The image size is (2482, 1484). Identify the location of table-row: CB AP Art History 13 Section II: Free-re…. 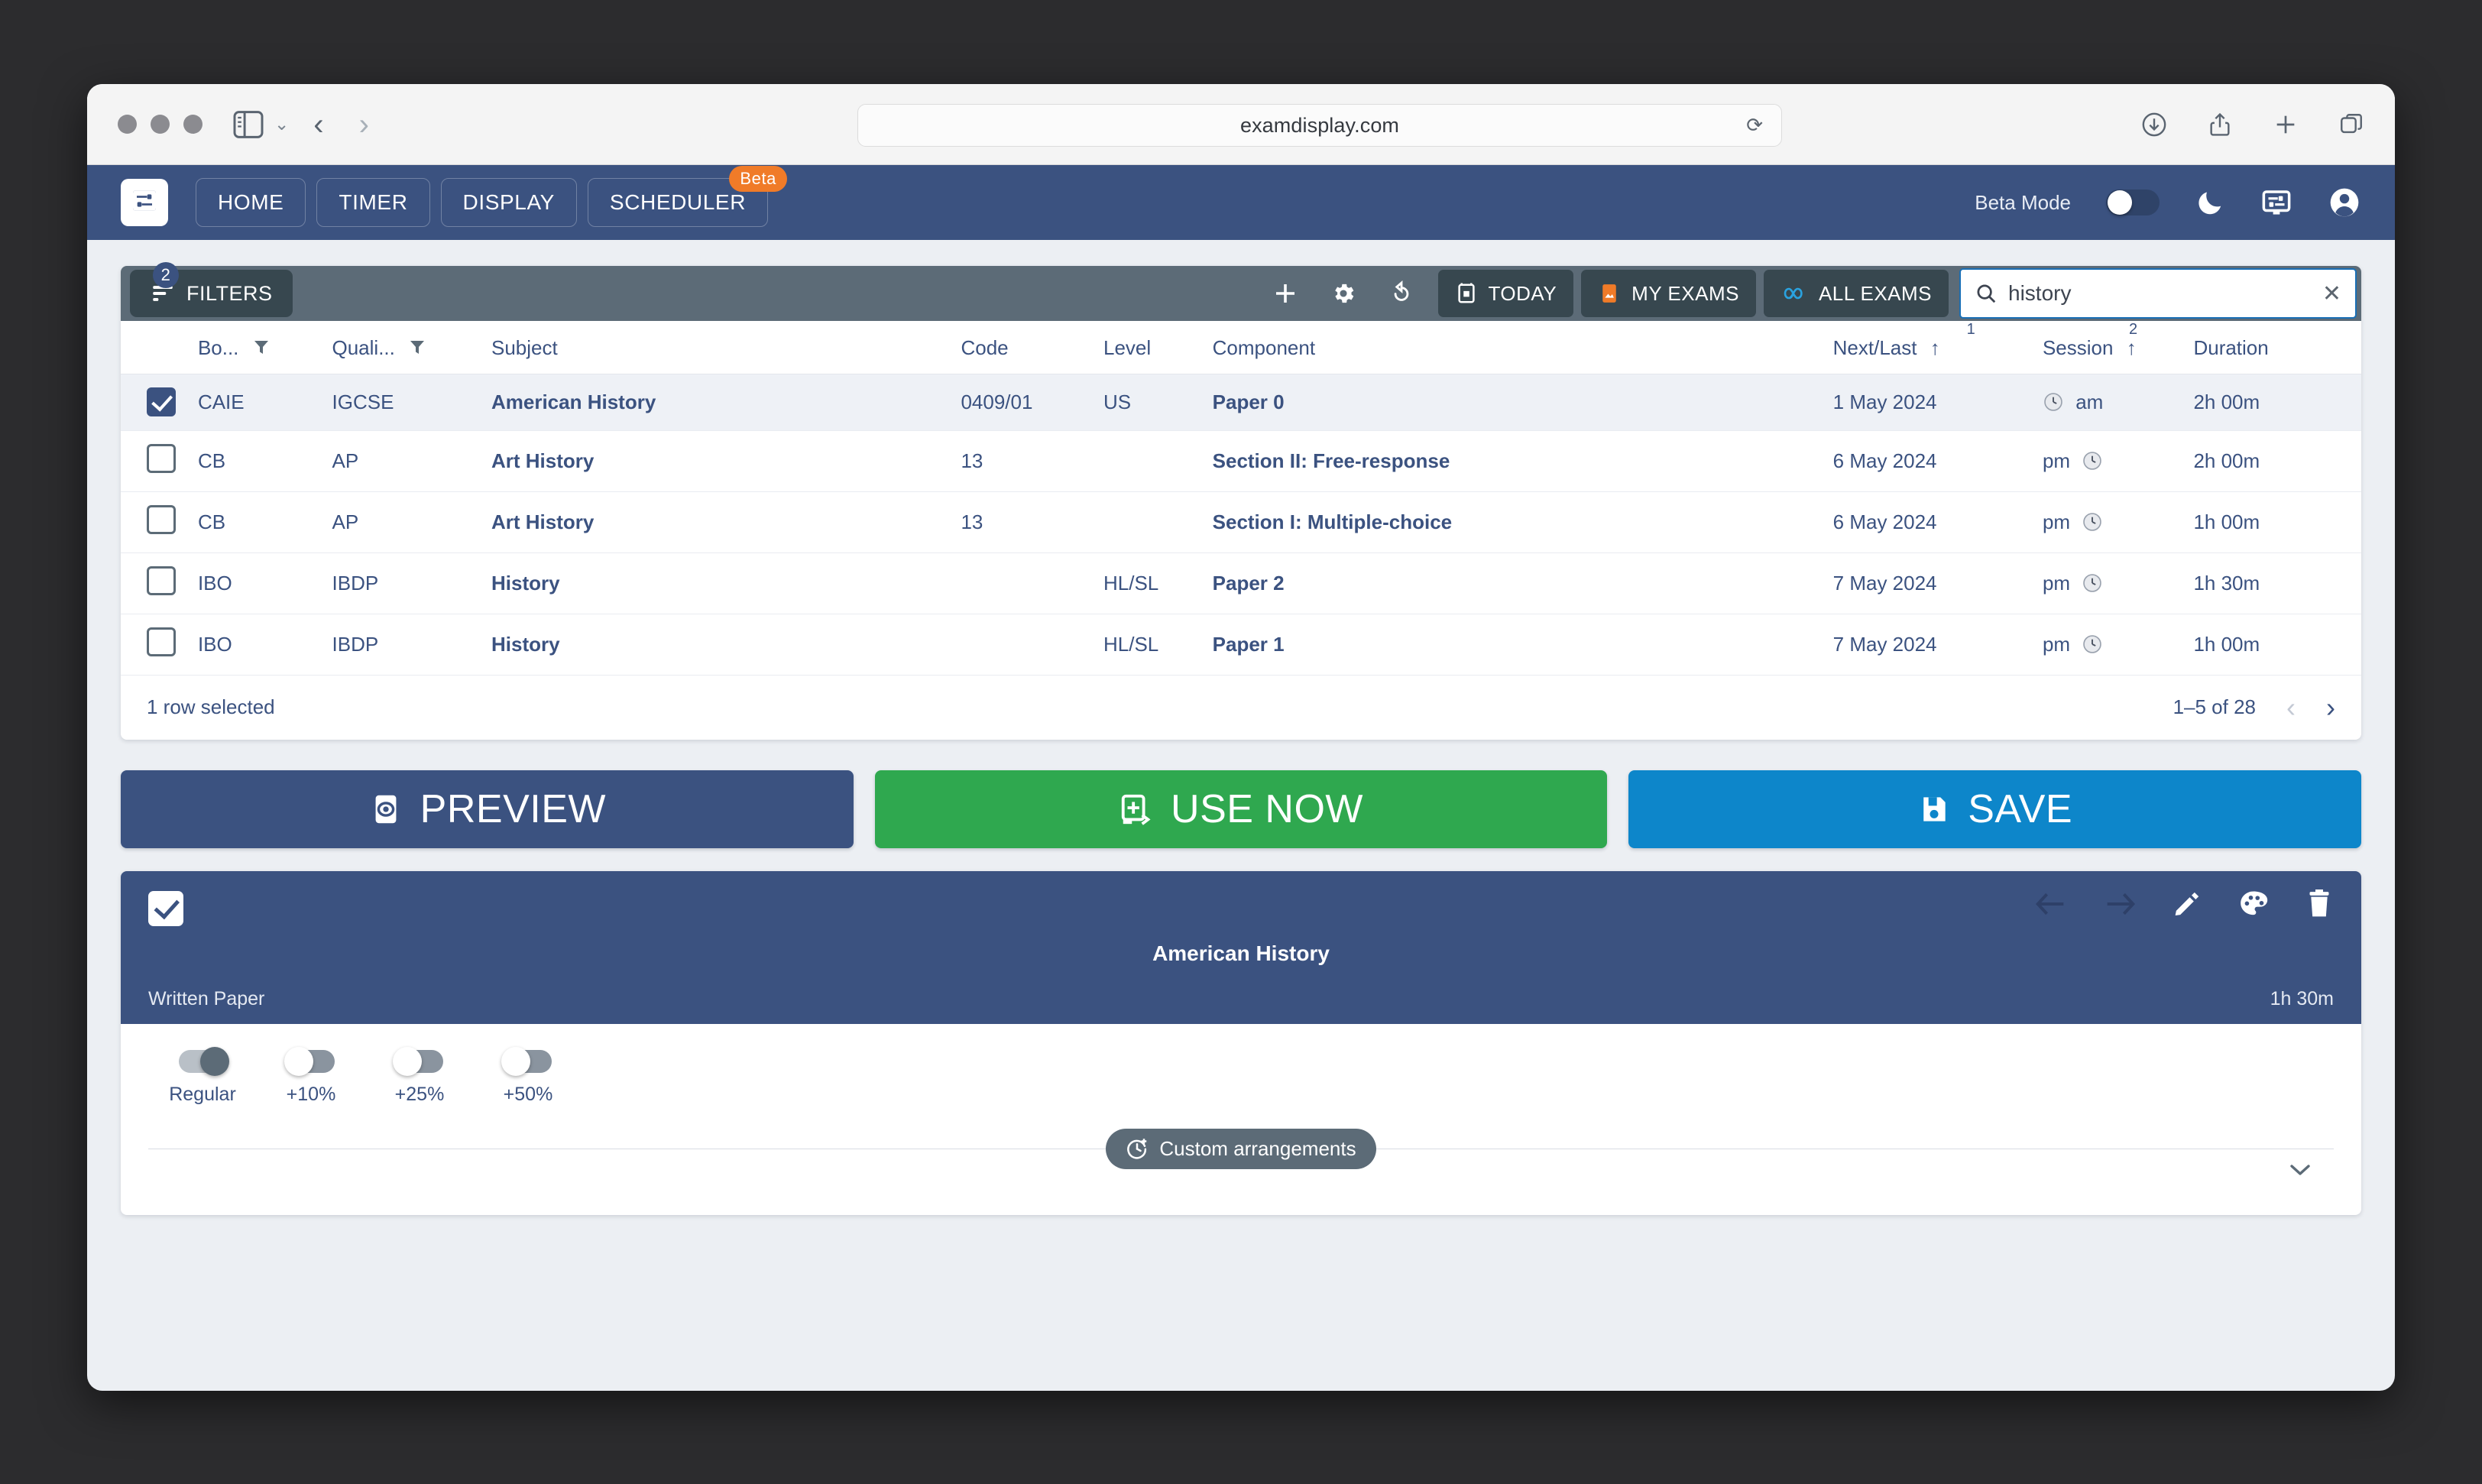
(1241, 461).